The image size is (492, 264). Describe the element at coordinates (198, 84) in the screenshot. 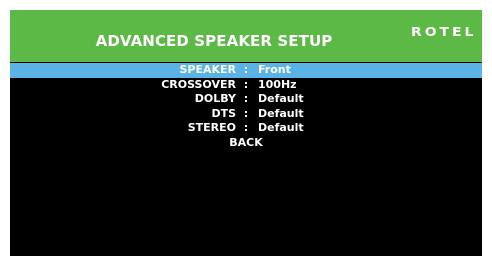

I see `menu-item-label: CROSSOVER` at that location.